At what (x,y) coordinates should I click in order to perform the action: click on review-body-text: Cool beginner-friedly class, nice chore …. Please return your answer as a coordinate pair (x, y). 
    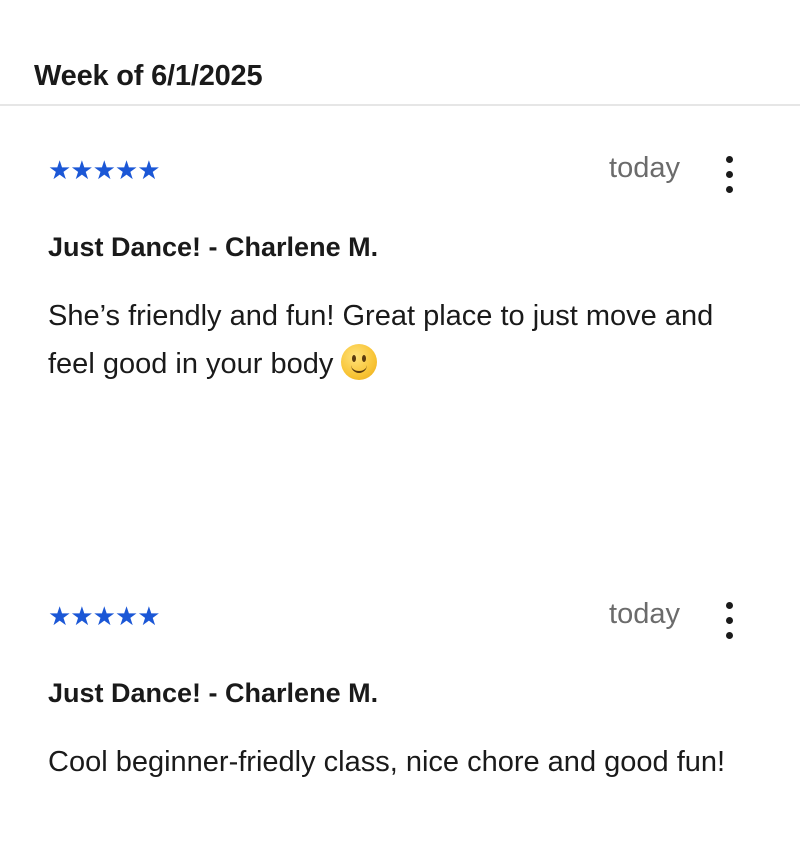
    Looking at the image, I should click on (387, 762).